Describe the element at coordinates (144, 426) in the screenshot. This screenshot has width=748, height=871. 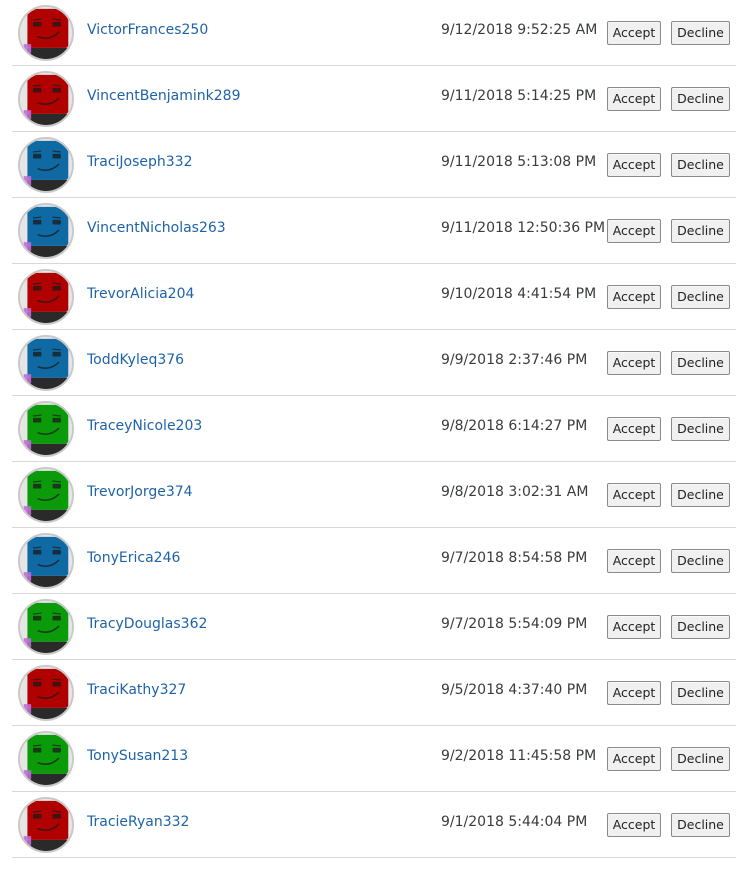
I see `username-link: TraceyNicole203` at that location.